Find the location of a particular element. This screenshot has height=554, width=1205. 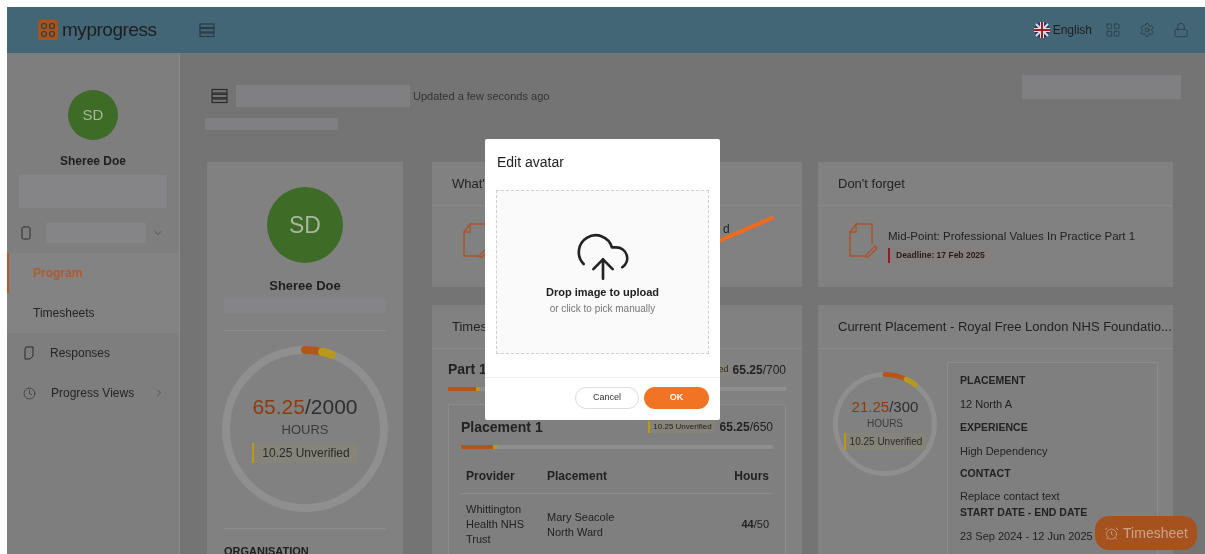

alarm-clock-icon is located at coordinates (1112, 533).